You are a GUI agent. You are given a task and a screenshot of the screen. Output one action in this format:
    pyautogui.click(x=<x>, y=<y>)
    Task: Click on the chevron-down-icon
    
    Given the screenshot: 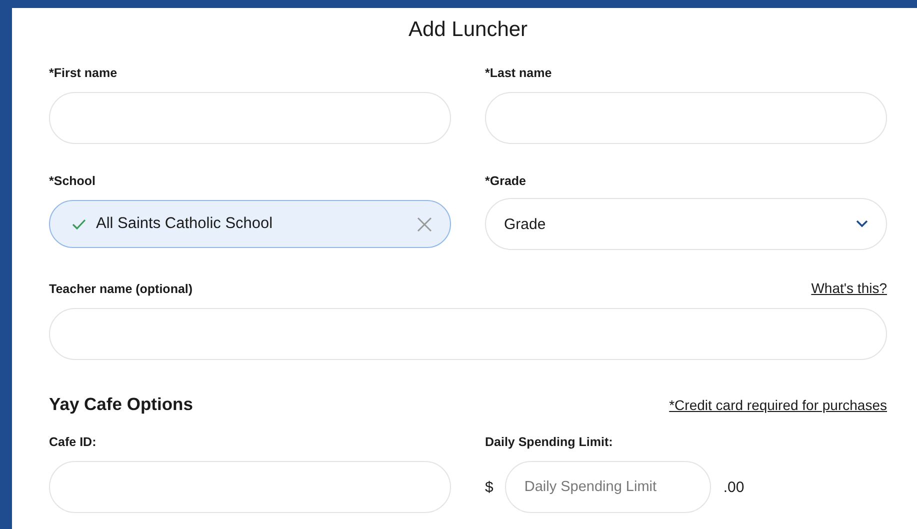 What is the action you would take?
    pyautogui.click(x=862, y=224)
    